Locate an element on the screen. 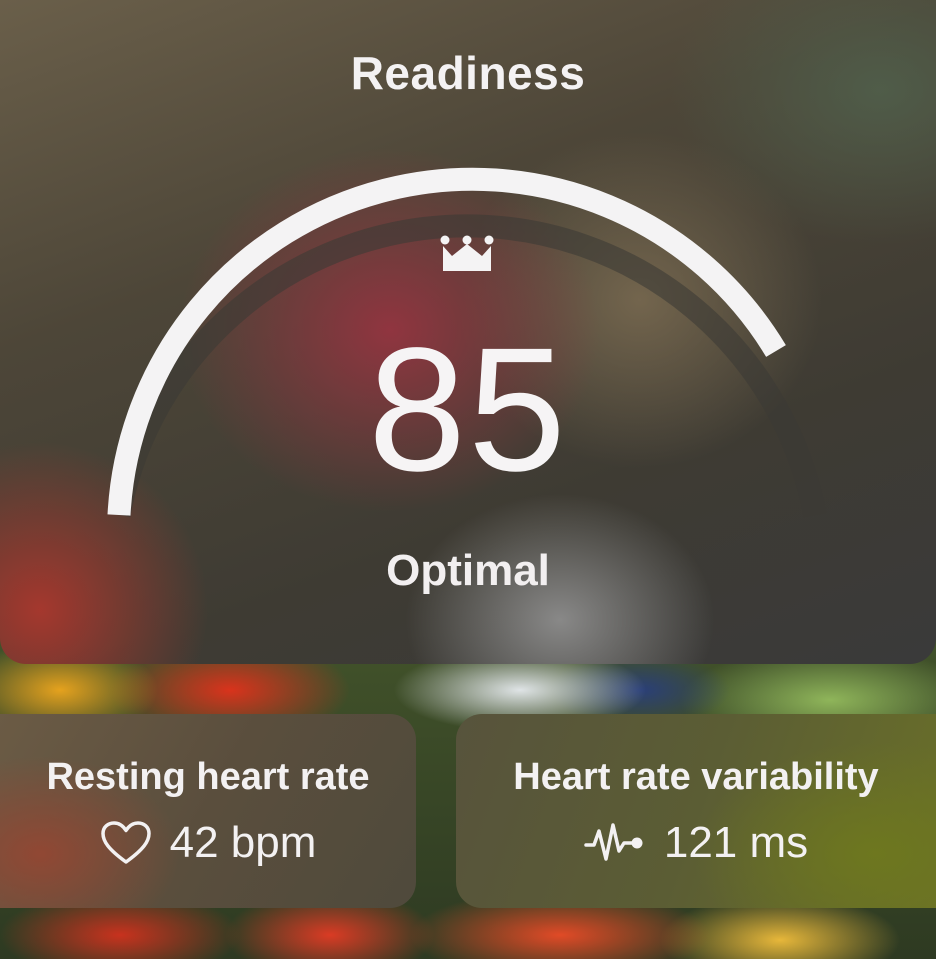 The image size is (936, 959). readiness-score: 85 is located at coordinates (468, 410).